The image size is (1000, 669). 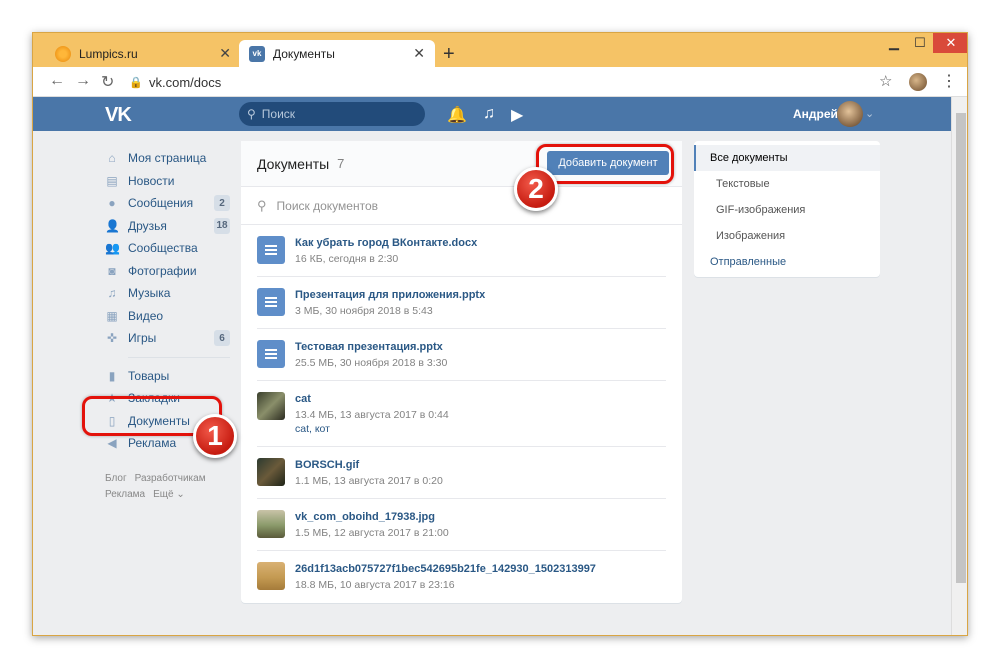 I want to click on messages-icon: ●, so click(x=112, y=203).